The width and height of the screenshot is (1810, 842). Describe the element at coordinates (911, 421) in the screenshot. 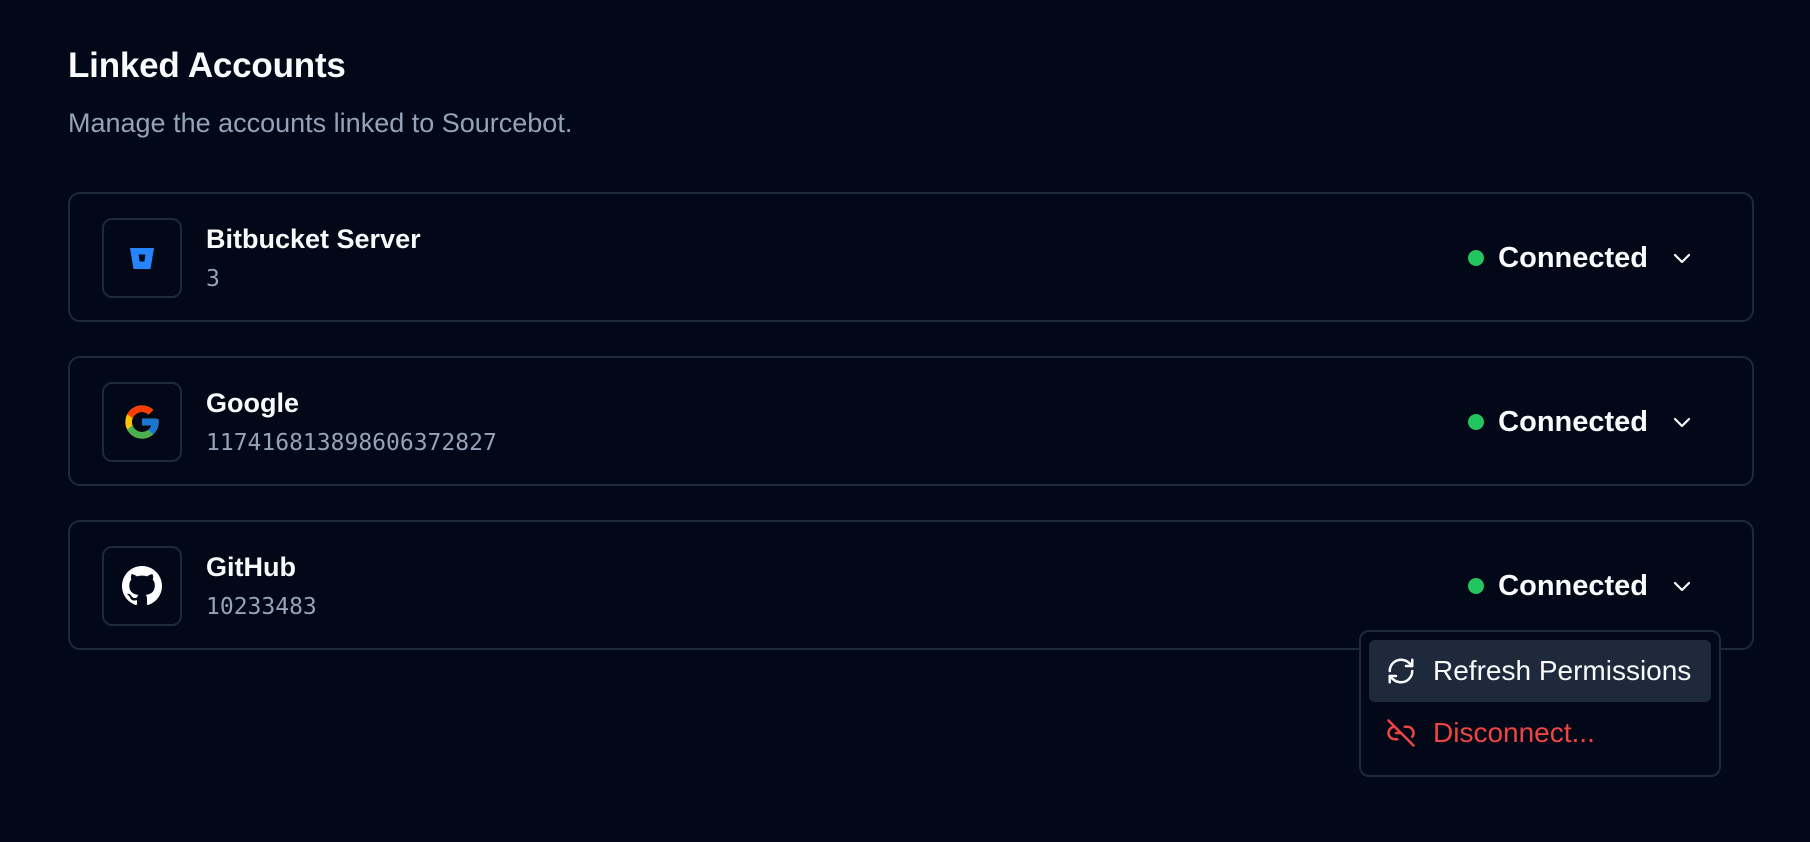

I see `account-card-google: Google 117416813898606372827 Connected` at that location.